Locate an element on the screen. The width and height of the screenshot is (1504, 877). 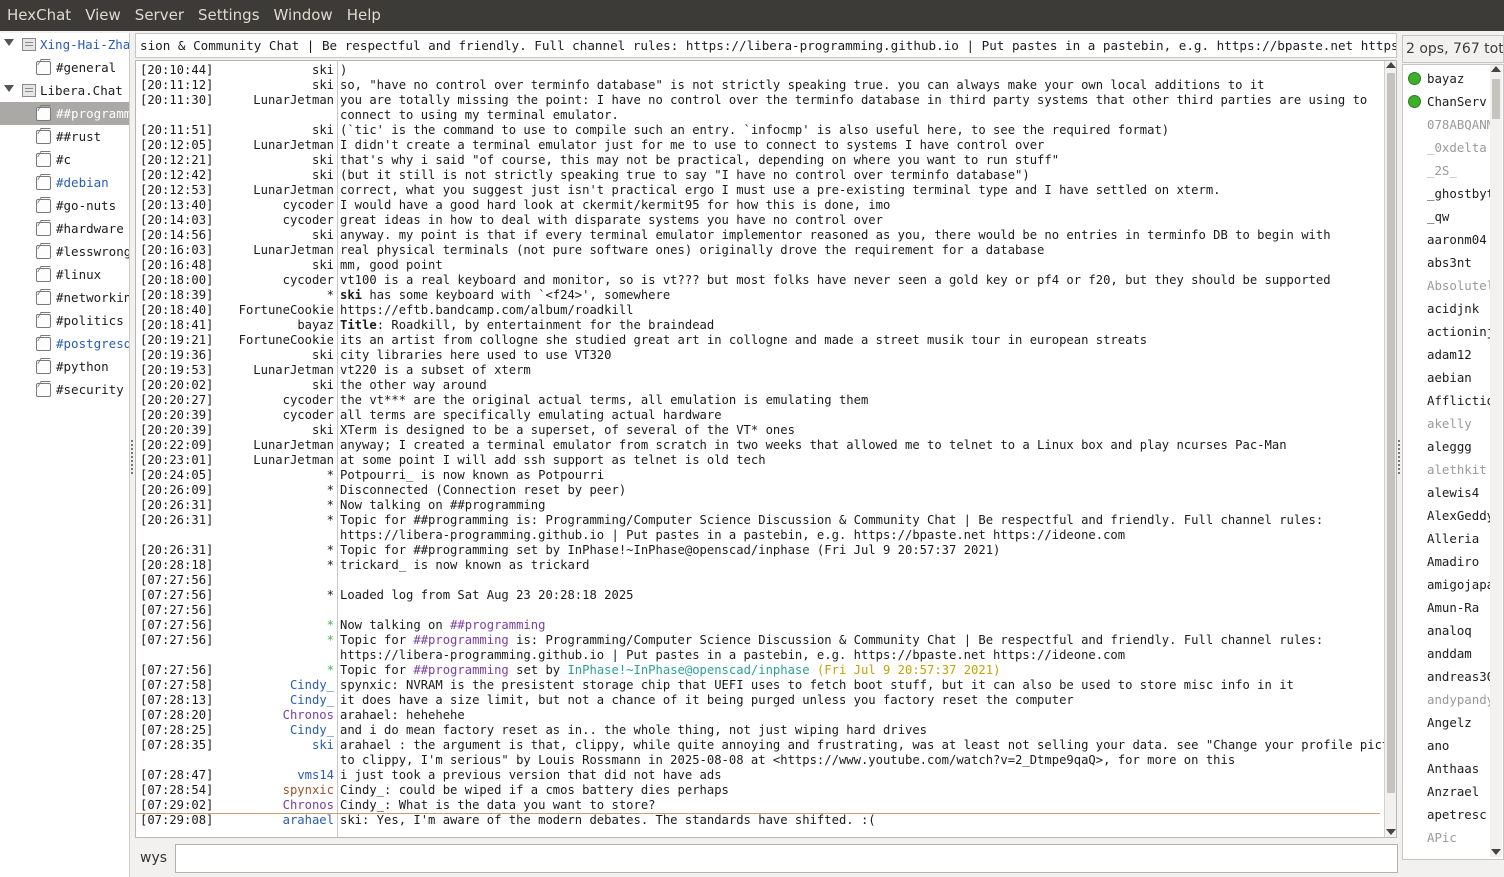
tree-channel: ##rust is located at coordinates (64, 136).